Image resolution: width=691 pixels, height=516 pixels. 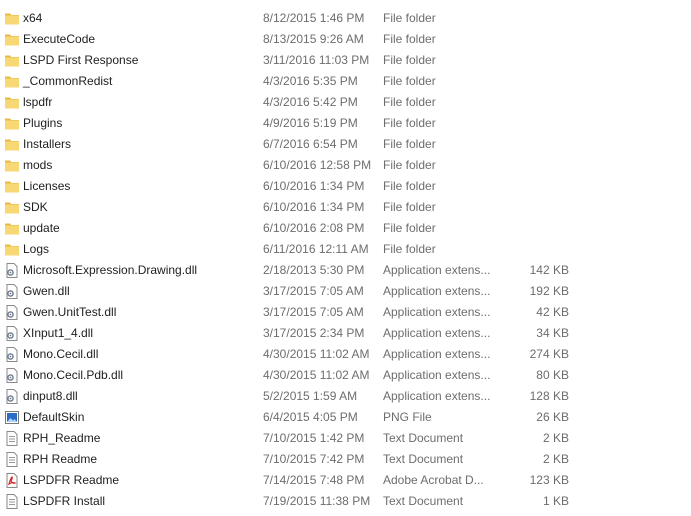 I want to click on file-size: 128 KB, so click(x=549, y=396).